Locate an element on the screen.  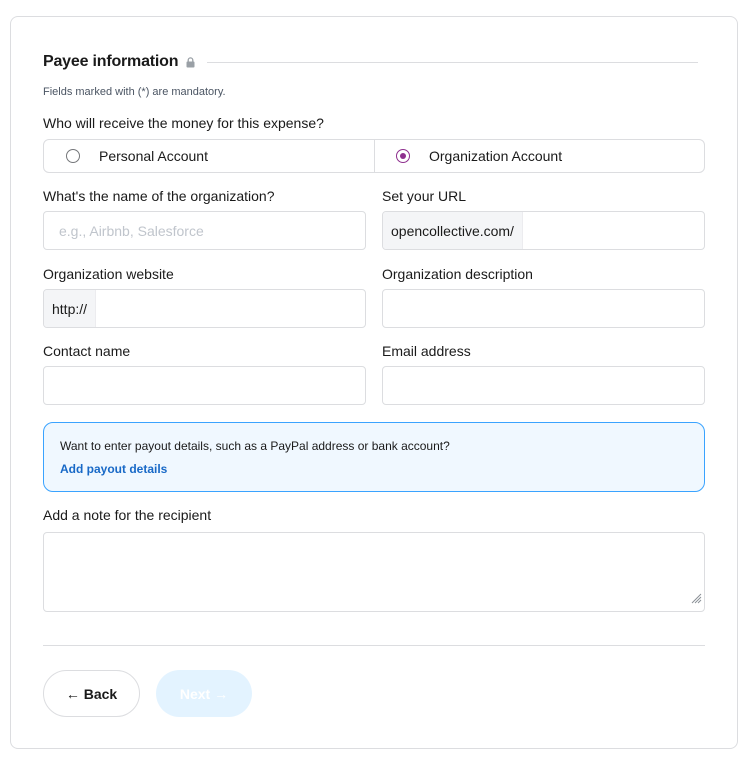
mandatory-note: Fields marked with (*) are mandatory. is located at coordinates (134, 92).